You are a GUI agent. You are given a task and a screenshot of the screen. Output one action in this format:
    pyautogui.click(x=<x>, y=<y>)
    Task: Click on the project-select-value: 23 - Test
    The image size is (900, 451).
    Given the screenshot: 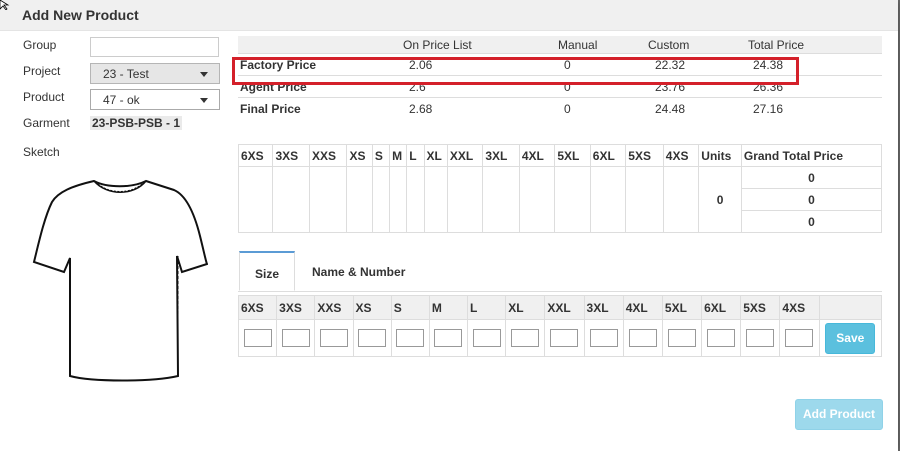 What is the action you would take?
    pyautogui.click(x=126, y=74)
    